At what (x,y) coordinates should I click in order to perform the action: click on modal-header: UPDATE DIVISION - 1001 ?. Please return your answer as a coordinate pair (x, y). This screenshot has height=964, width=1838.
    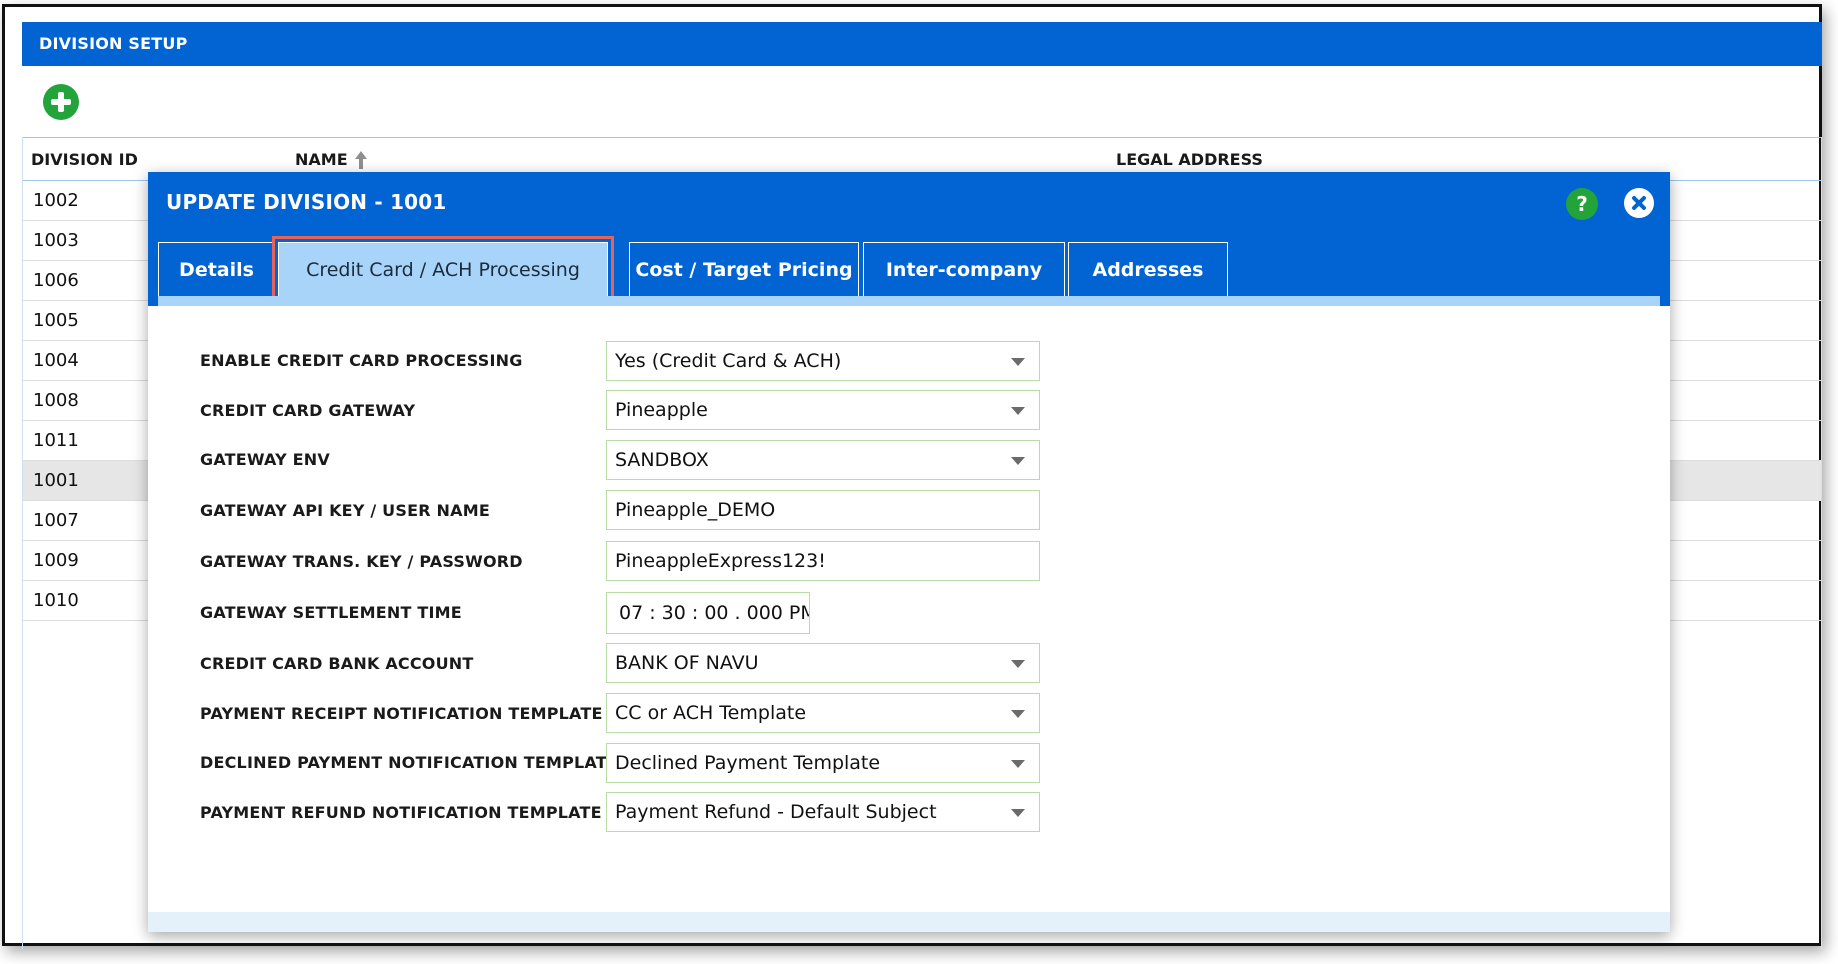
    Looking at the image, I should click on (909, 203).